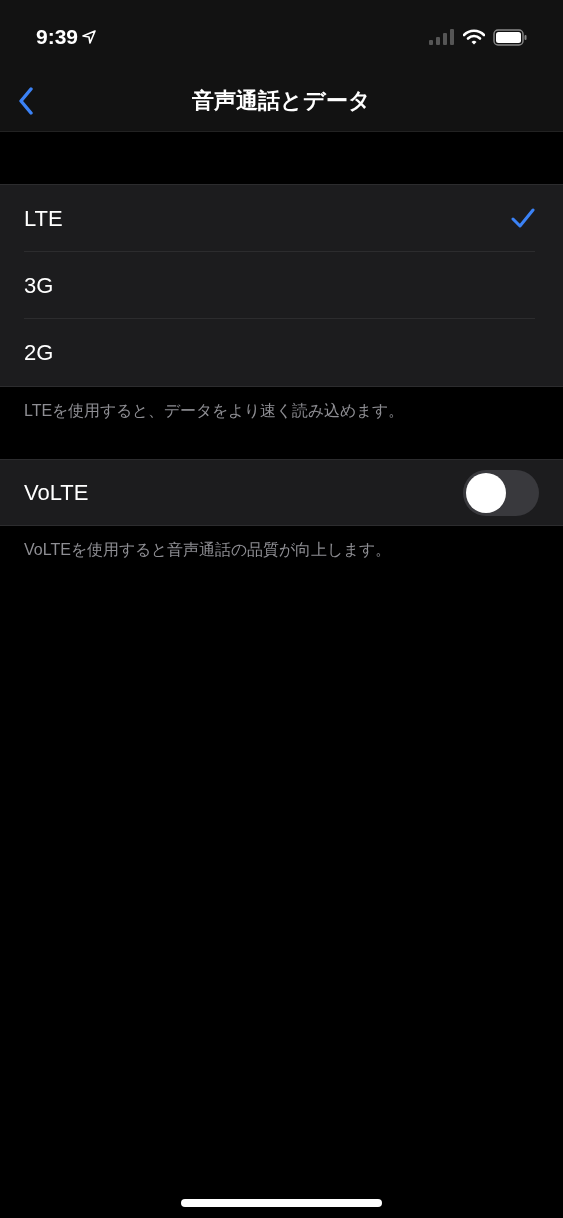 The height and width of the screenshot is (1218, 563). I want to click on network-option: 2G, so click(281, 352).